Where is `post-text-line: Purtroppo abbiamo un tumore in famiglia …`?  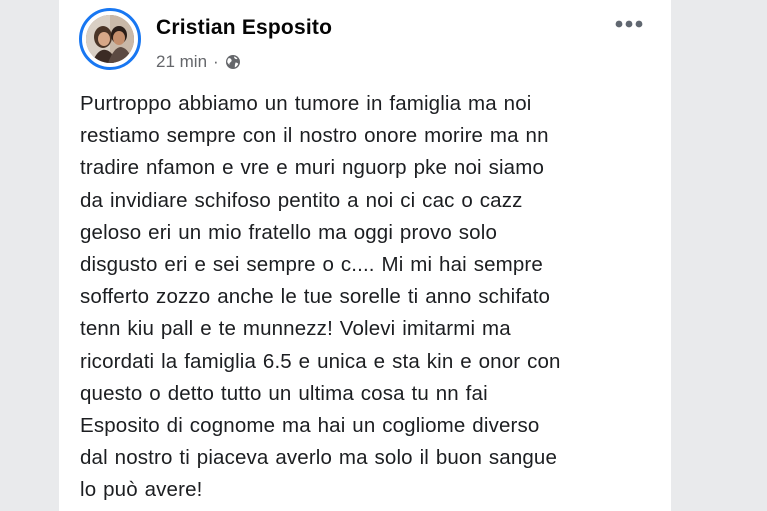 post-text-line: Purtroppo abbiamo un tumore in famiglia … is located at coordinates (306, 103).